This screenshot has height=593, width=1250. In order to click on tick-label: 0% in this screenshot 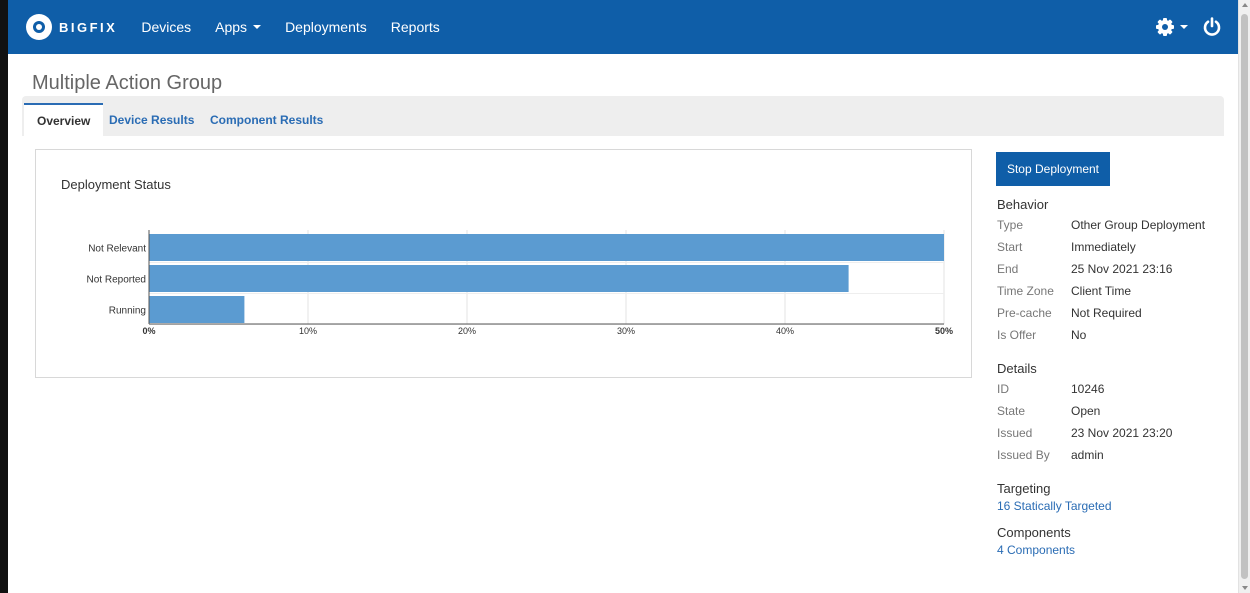, I will do `click(148, 331)`.